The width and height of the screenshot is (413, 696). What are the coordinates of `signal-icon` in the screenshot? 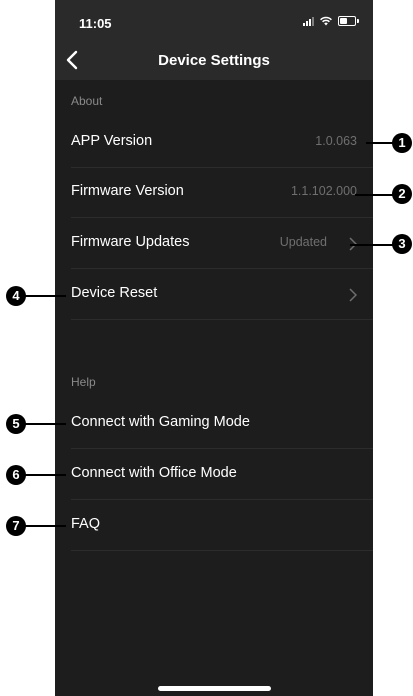 It's located at (308, 21).